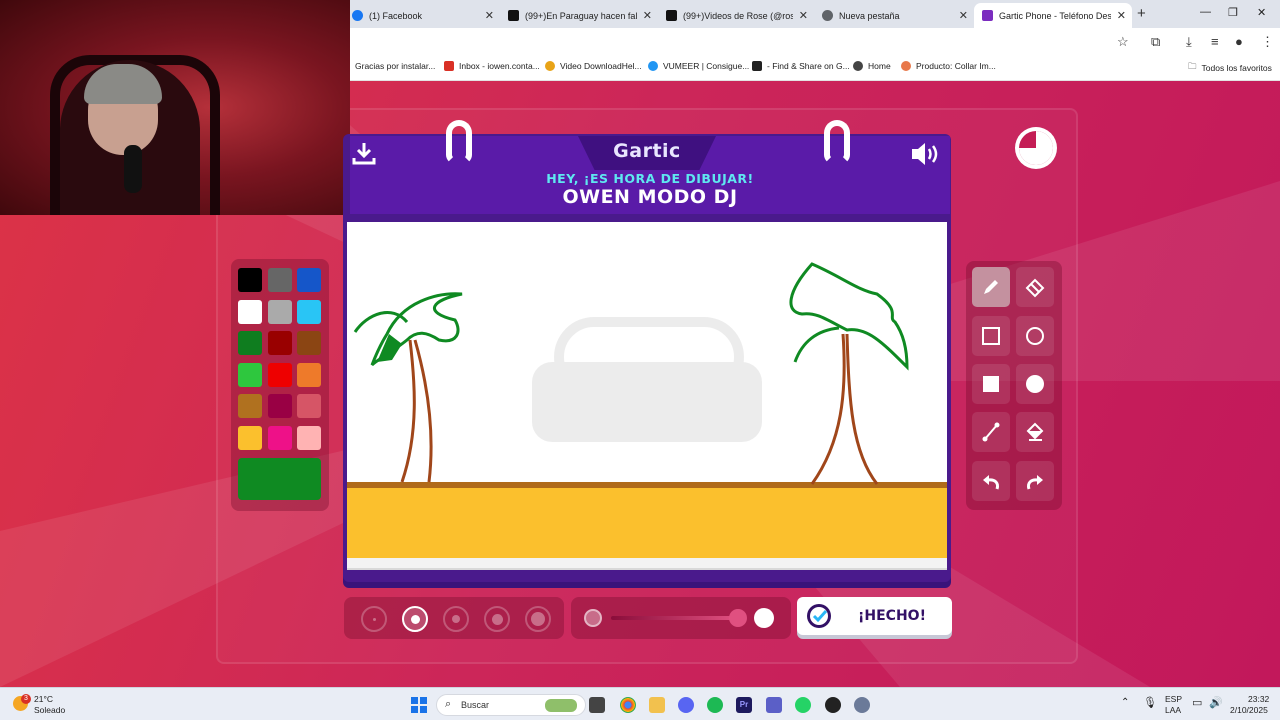 The image size is (1280, 720). Describe the element at coordinates (422, 15) in the screenshot. I see `tab-facebook: (1) Facebook ✕` at that location.